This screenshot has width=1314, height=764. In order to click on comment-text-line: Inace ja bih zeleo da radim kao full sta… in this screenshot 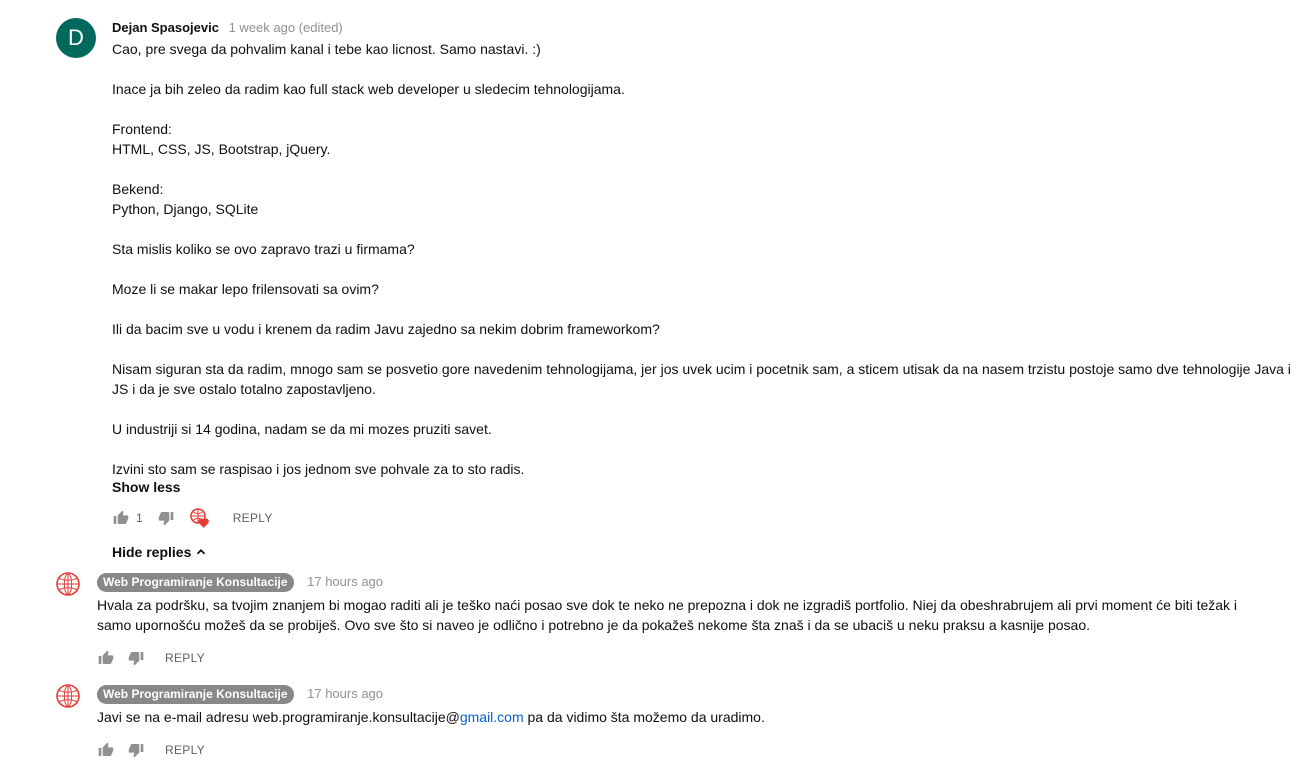, I will do `click(368, 89)`.